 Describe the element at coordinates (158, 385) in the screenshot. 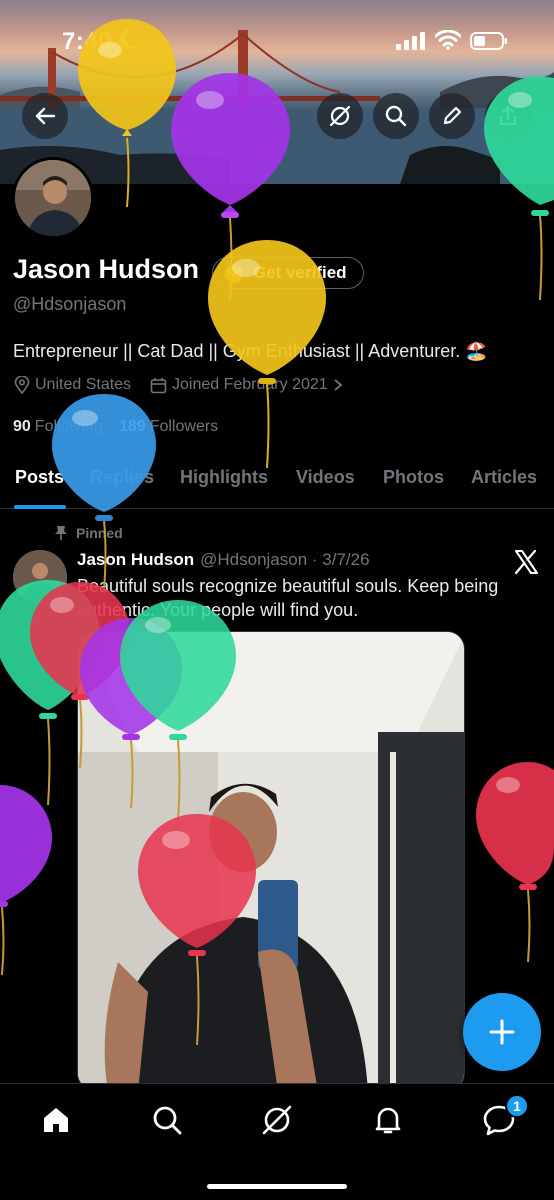

I see `calendar-icon` at that location.